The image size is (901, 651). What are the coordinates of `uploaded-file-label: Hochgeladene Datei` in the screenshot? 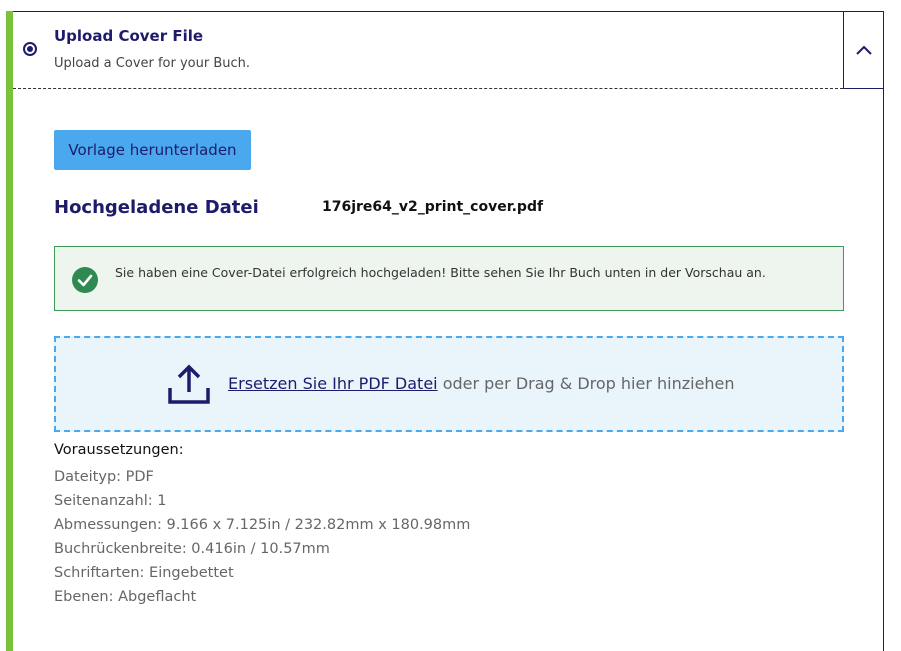 It's located at (156, 207).